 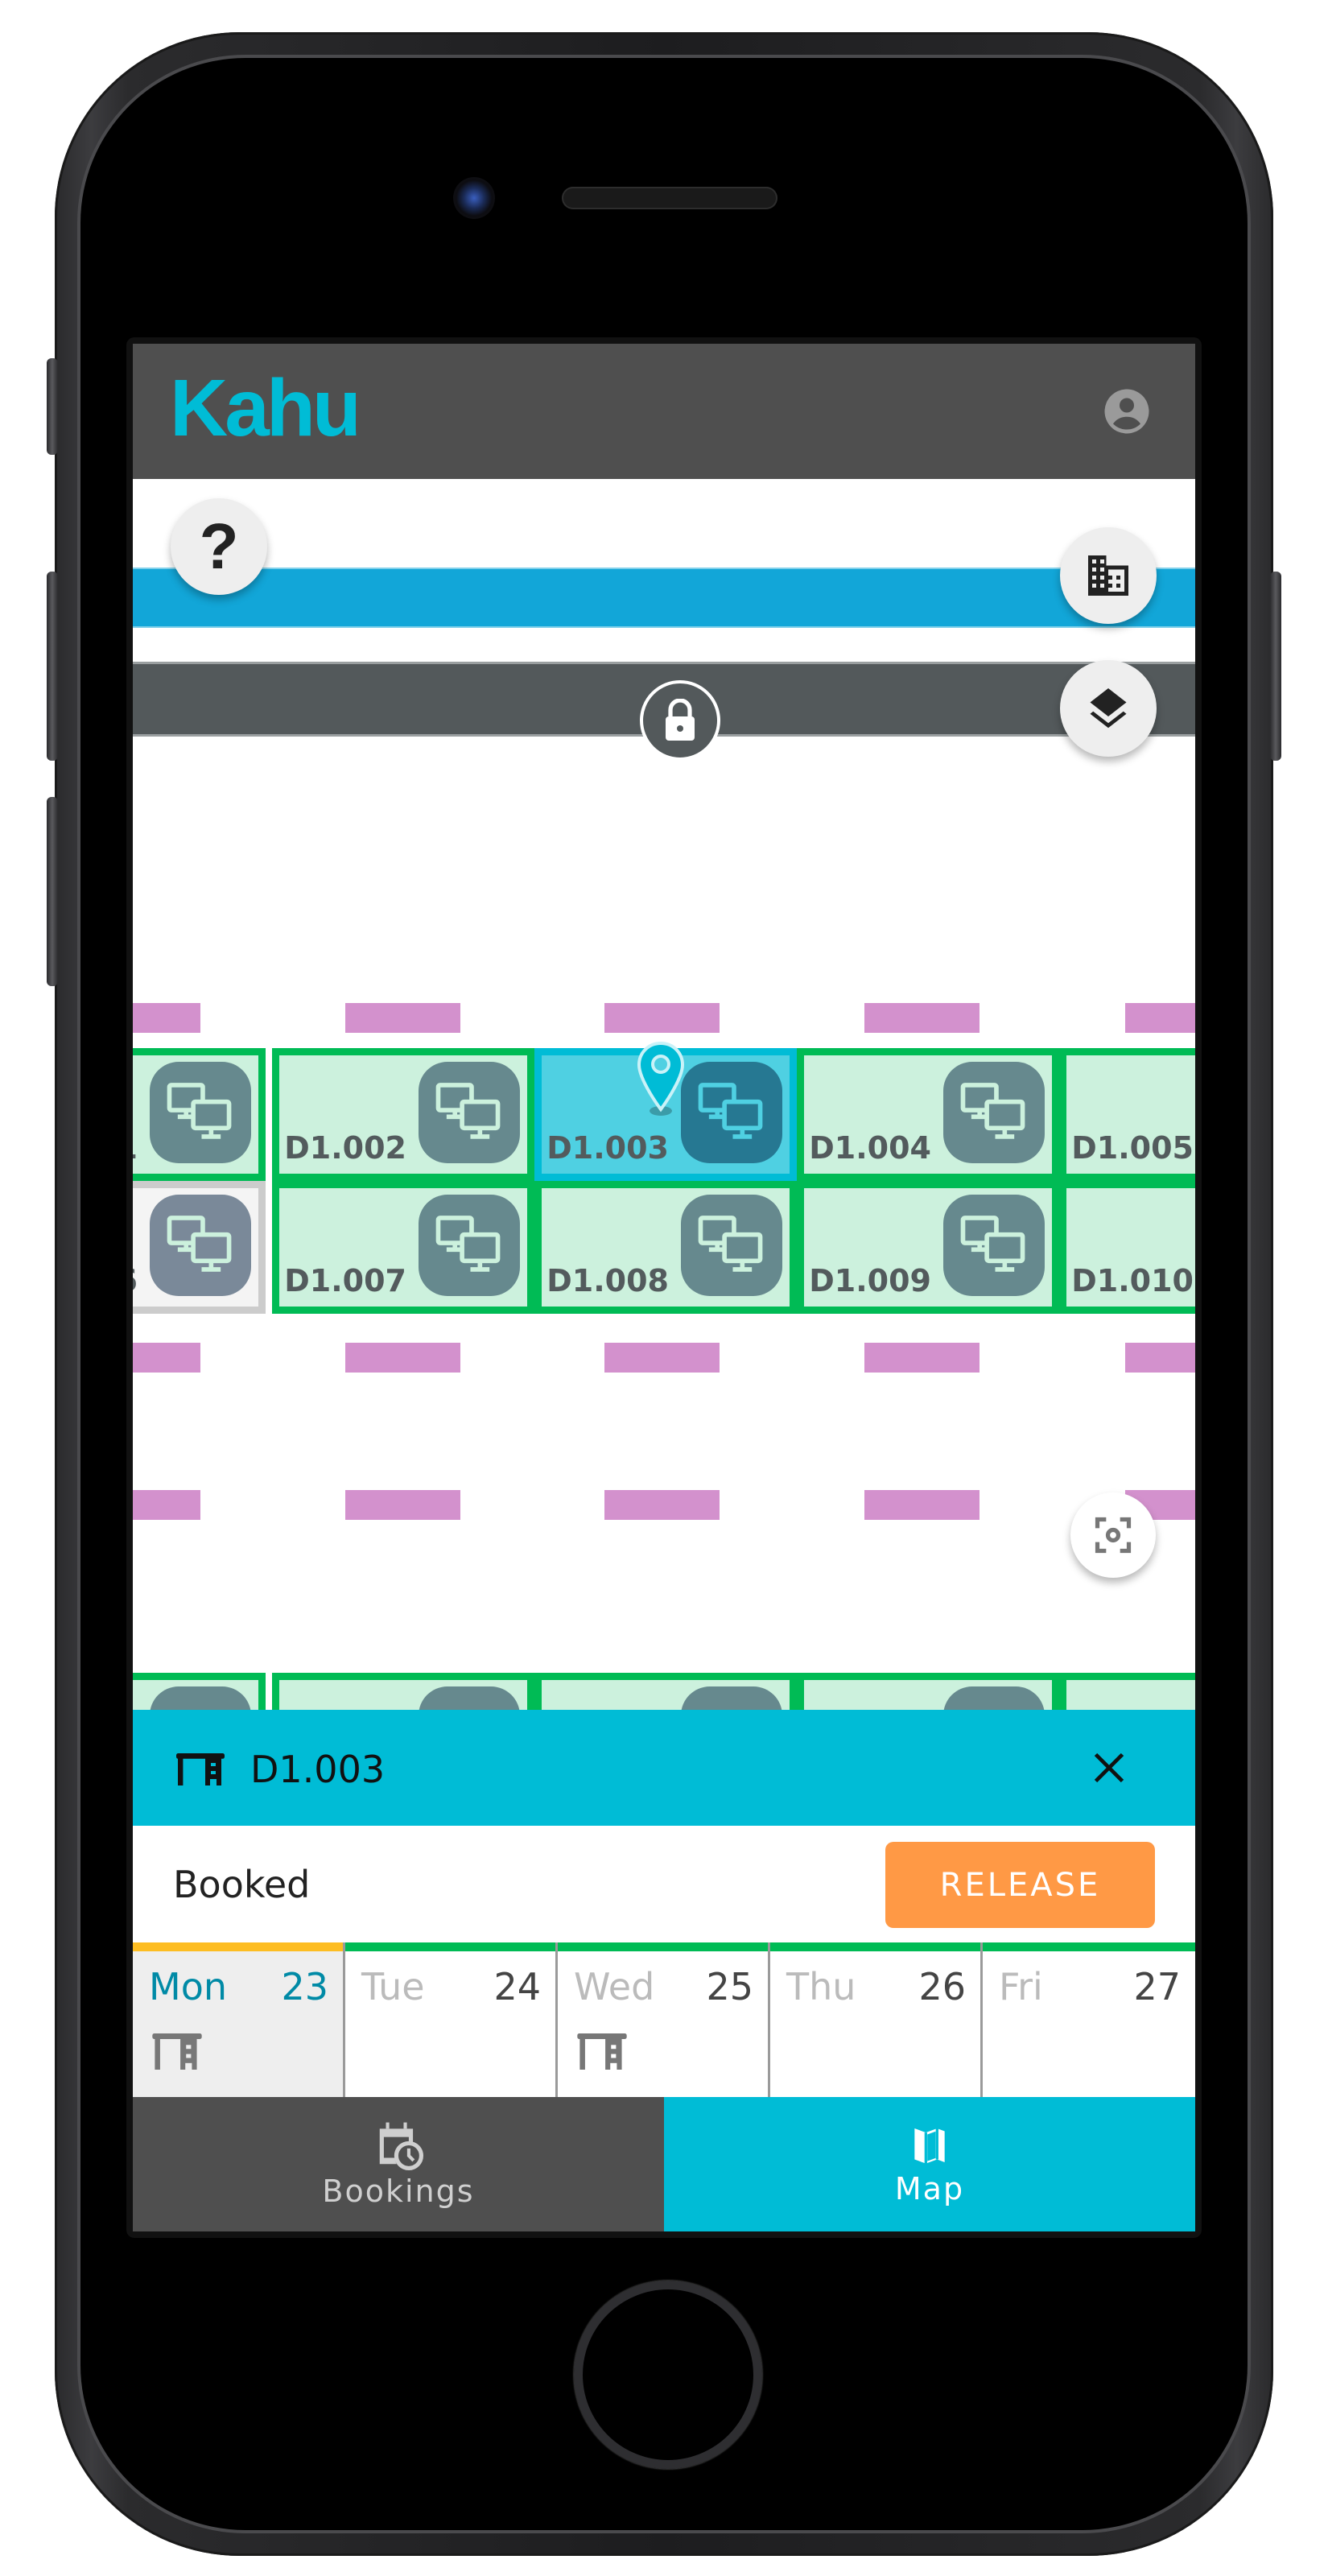 What do you see at coordinates (1089, 2019) in the screenshot?
I see `day-fri: Fri 27` at bounding box center [1089, 2019].